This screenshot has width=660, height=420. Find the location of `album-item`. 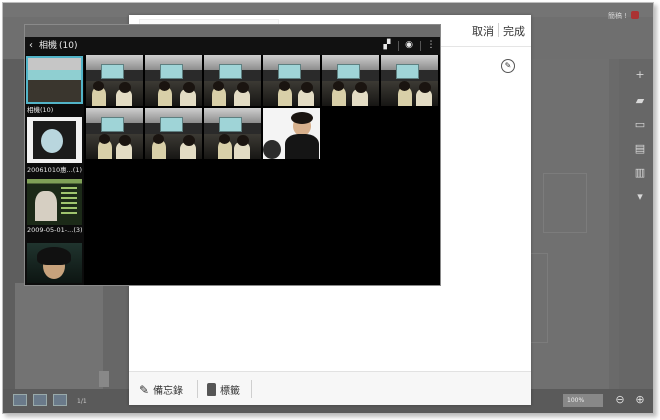

album-item is located at coordinates (54, 263).